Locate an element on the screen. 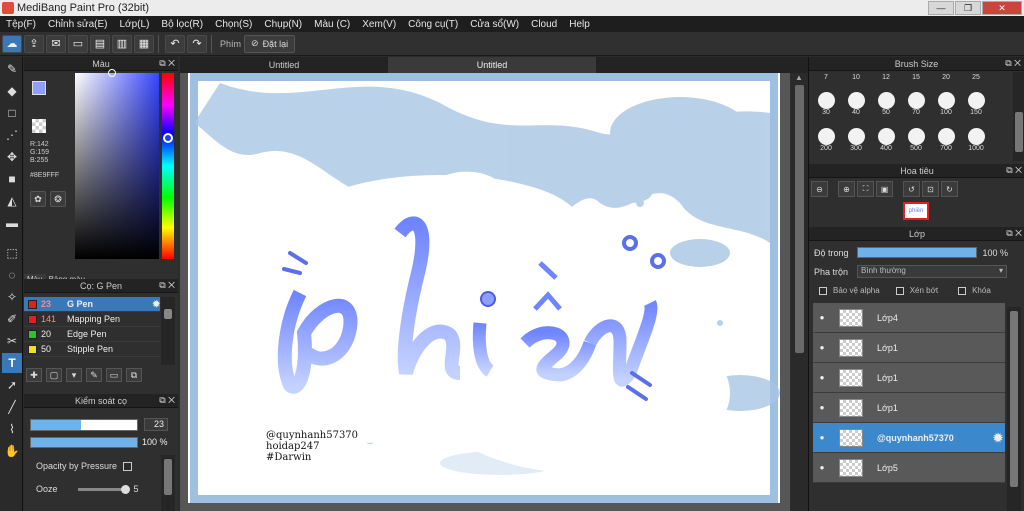 The image size is (1024, 511). palette-icon: ✿ is located at coordinates (38, 199).